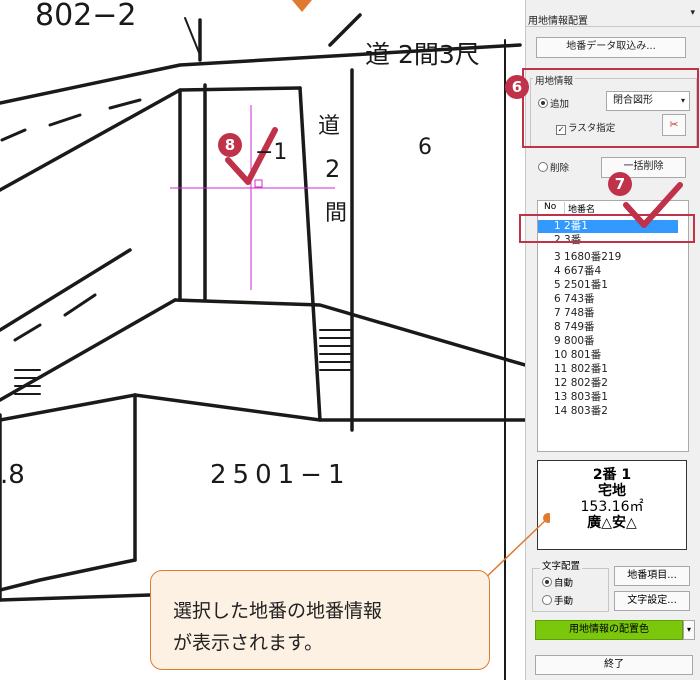 Image resolution: width=700 pixels, height=680 pixels. Describe the element at coordinates (609, 630) in the screenshot. I see `placement-color-button: 用地情報の配置色` at that location.